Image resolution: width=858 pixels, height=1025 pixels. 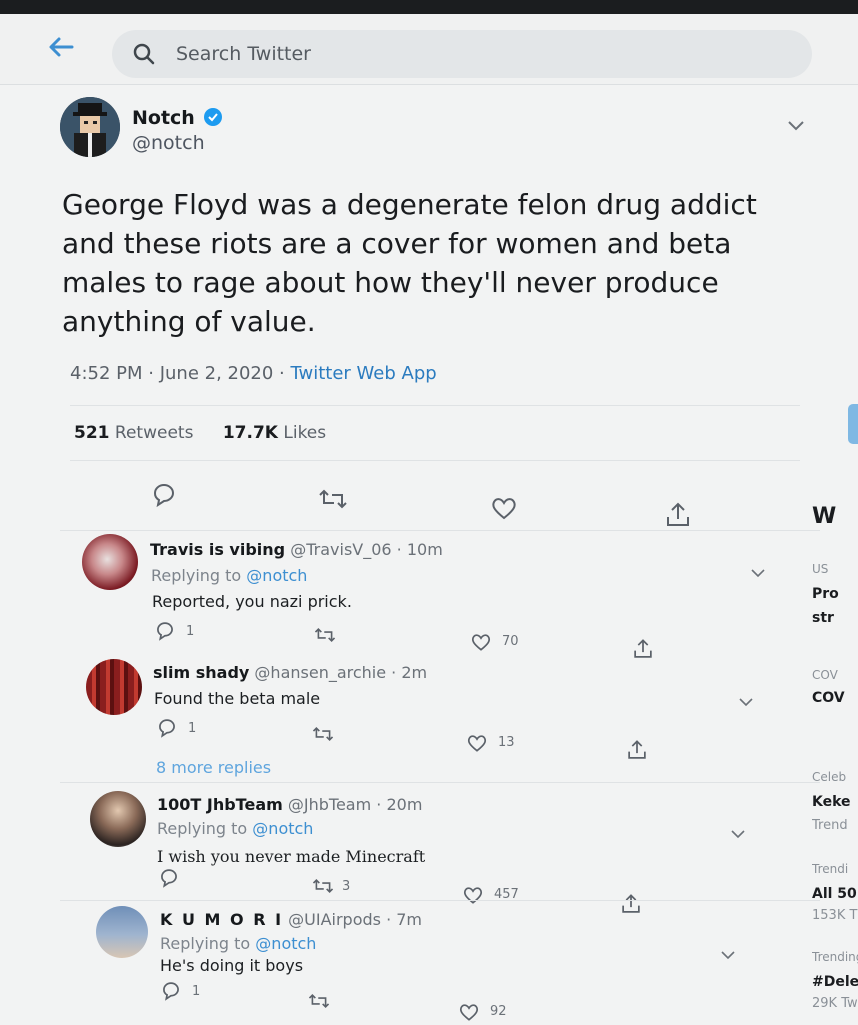 What do you see at coordinates (232, 965) in the screenshot?
I see `reply-text: He's doing it boys` at bounding box center [232, 965].